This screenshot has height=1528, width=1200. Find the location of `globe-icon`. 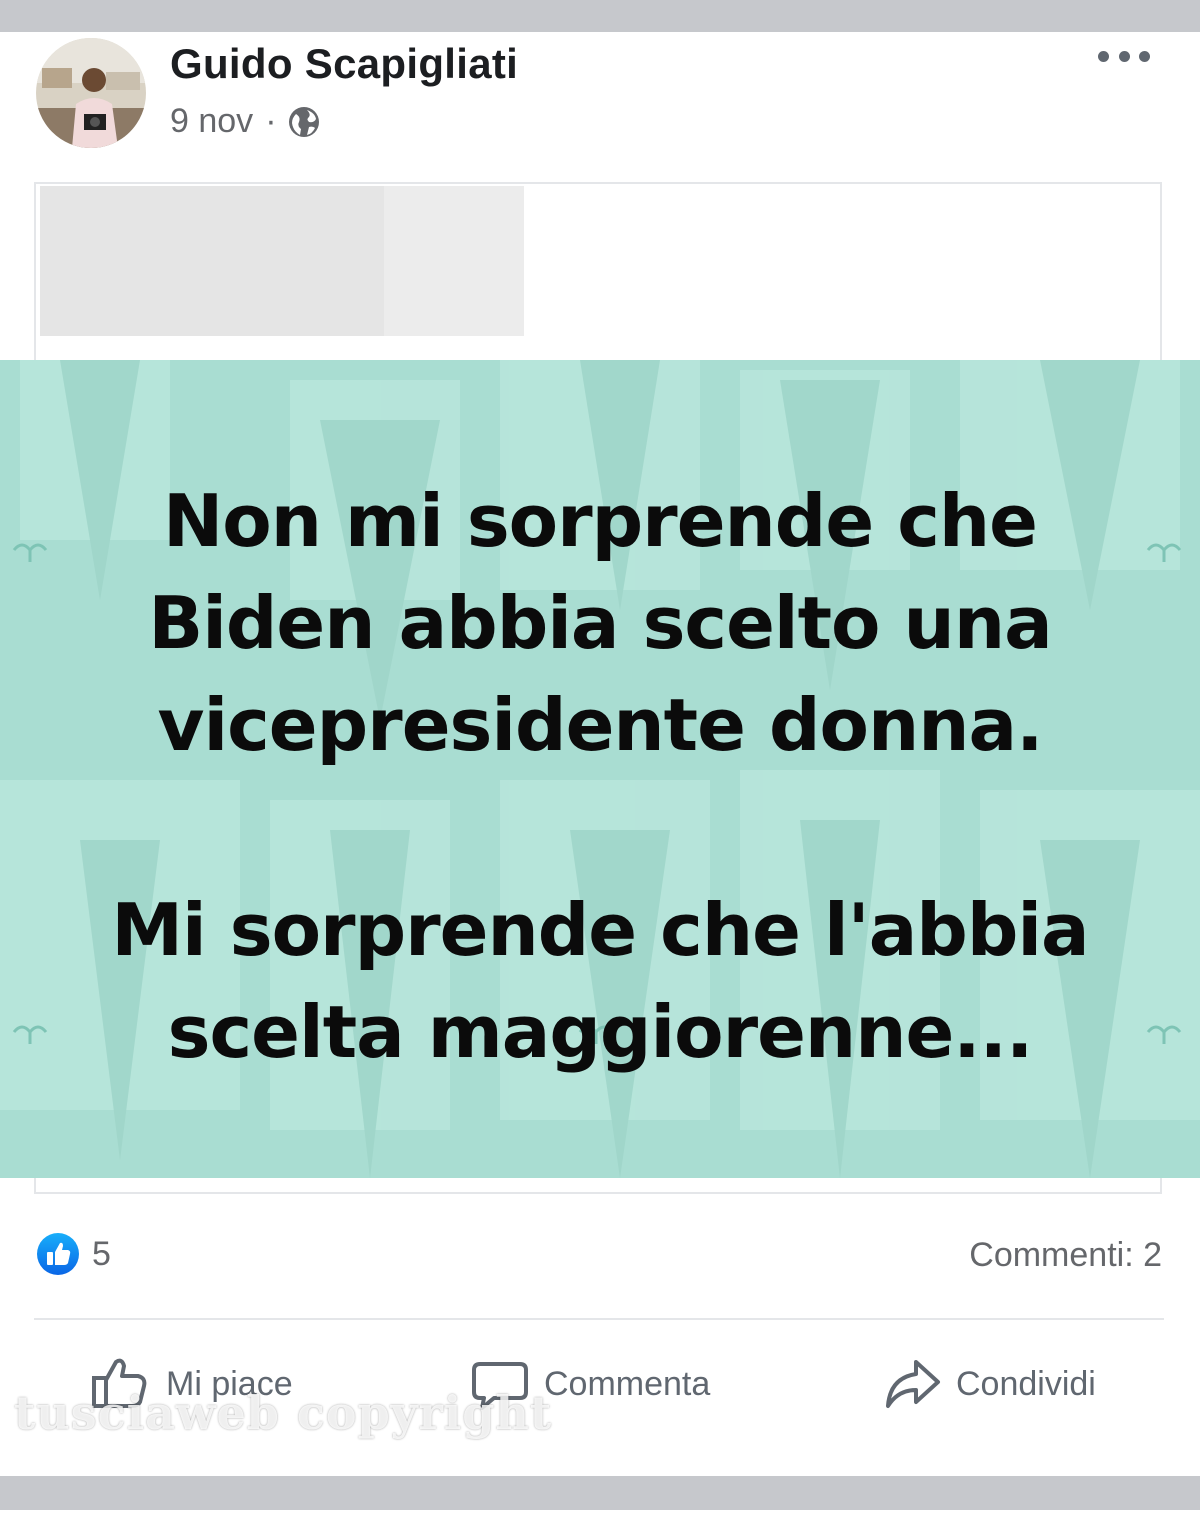

globe-icon is located at coordinates (303, 121).